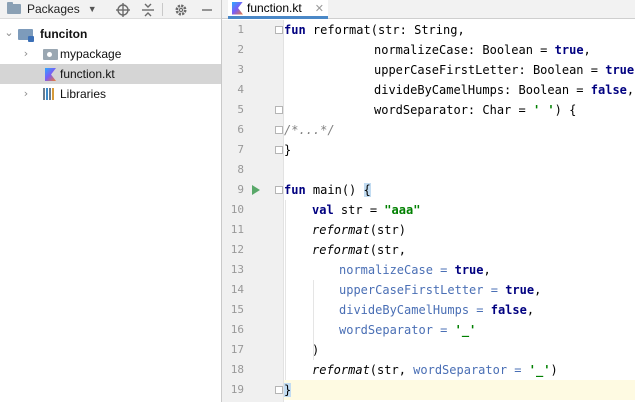 The width and height of the screenshot is (635, 402). Describe the element at coordinates (83, 94) in the screenshot. I see `tree-item-label: Libraries` at that location.